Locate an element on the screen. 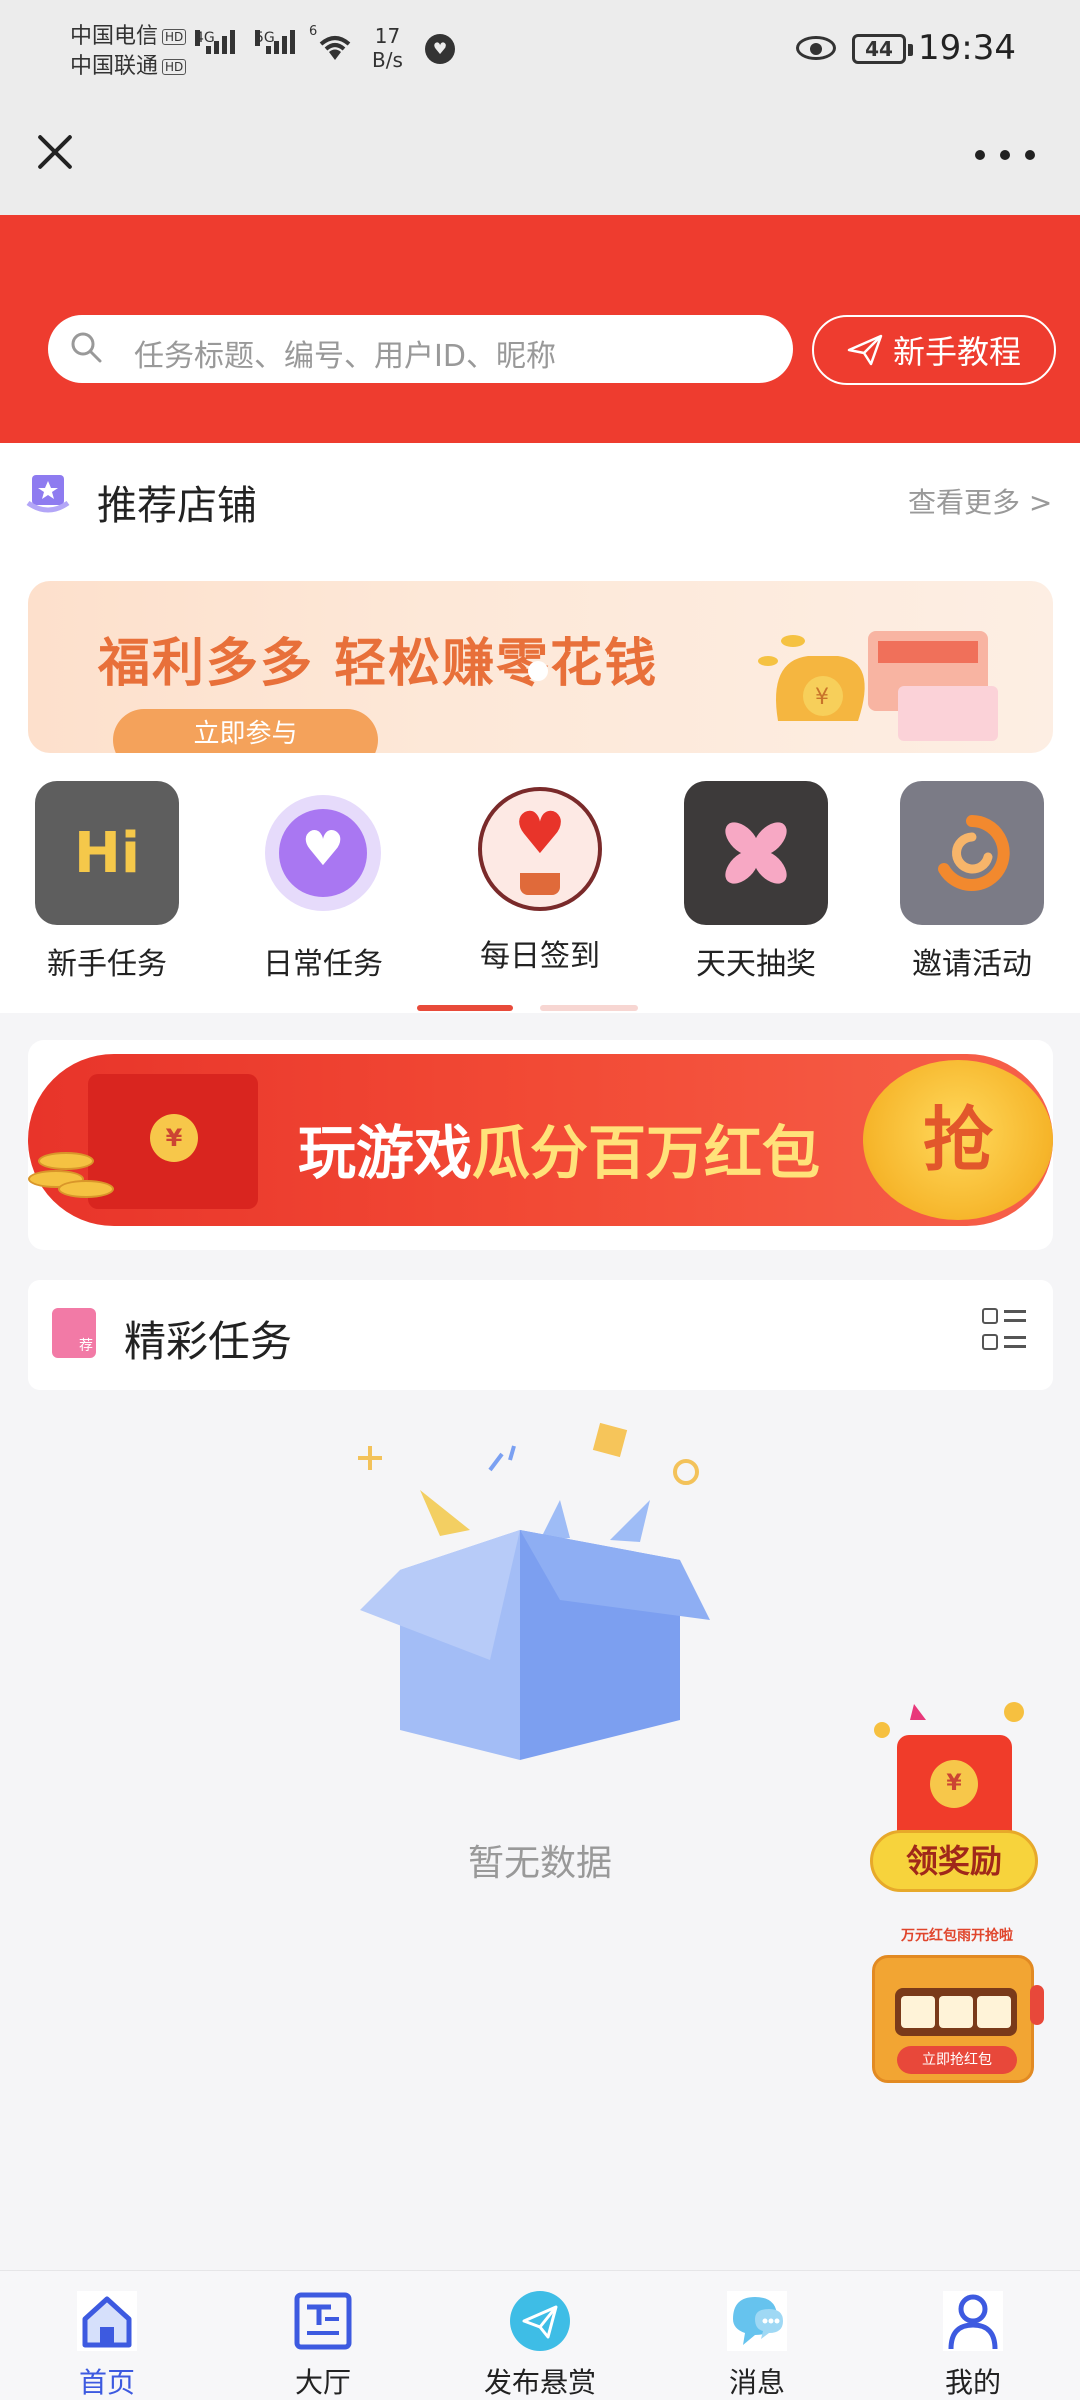 The image size is (1080, 2400). carousel-dot is located at coordinates (538, 671).